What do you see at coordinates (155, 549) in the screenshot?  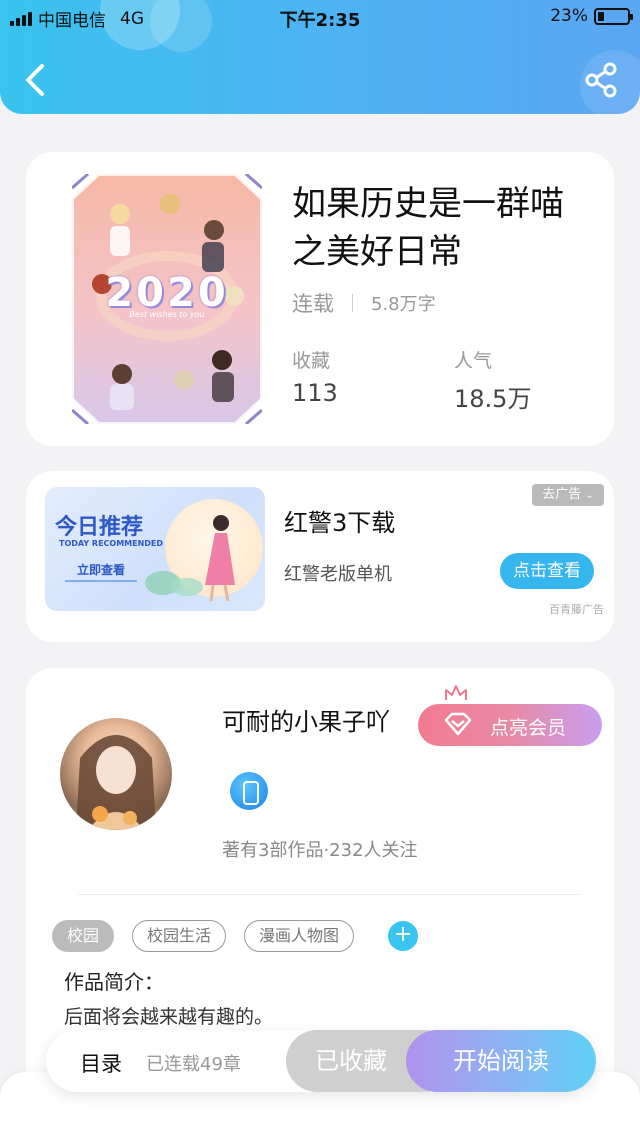 I see `ad-banner-image: 今日推荐 TODAY RECOMMENDED 立即查看` at bounding box center [155, 549].